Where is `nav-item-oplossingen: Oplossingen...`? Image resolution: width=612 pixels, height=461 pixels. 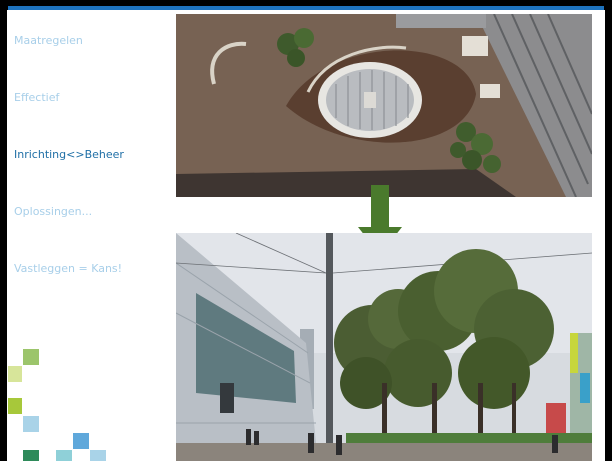
nav-item-oplossingen: Oplossingen... is located at coordinates (53, 211).